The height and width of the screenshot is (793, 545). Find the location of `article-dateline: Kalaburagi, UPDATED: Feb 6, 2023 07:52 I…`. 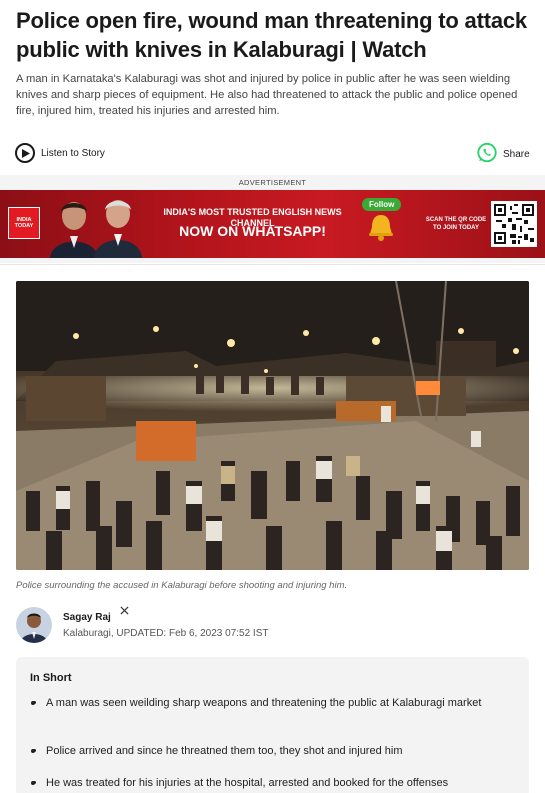

article-dateline: Kalaburagi, UPDATED: Feb 6, 2023 07:52 I… is located at coordinates (166, 633).